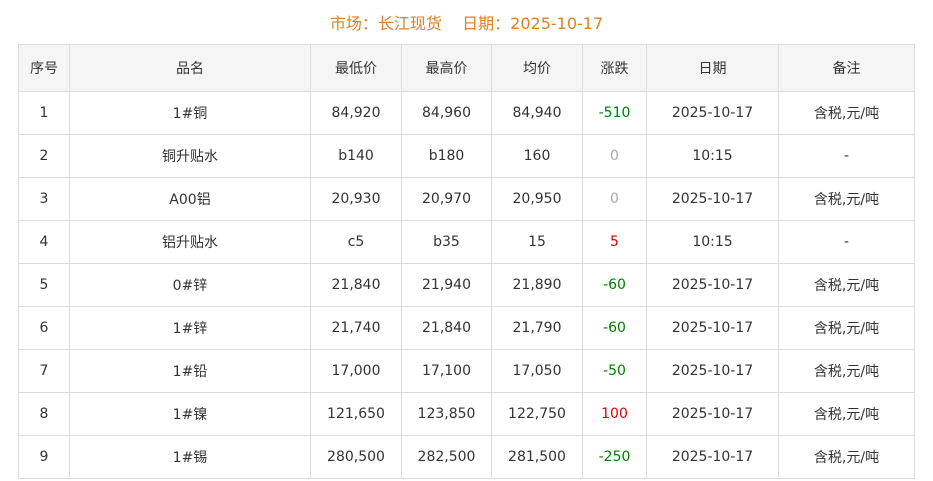 The width and height of the screenshot is (933, 481). I want to click on cell-average-price: 122,750, so click(537, 414).